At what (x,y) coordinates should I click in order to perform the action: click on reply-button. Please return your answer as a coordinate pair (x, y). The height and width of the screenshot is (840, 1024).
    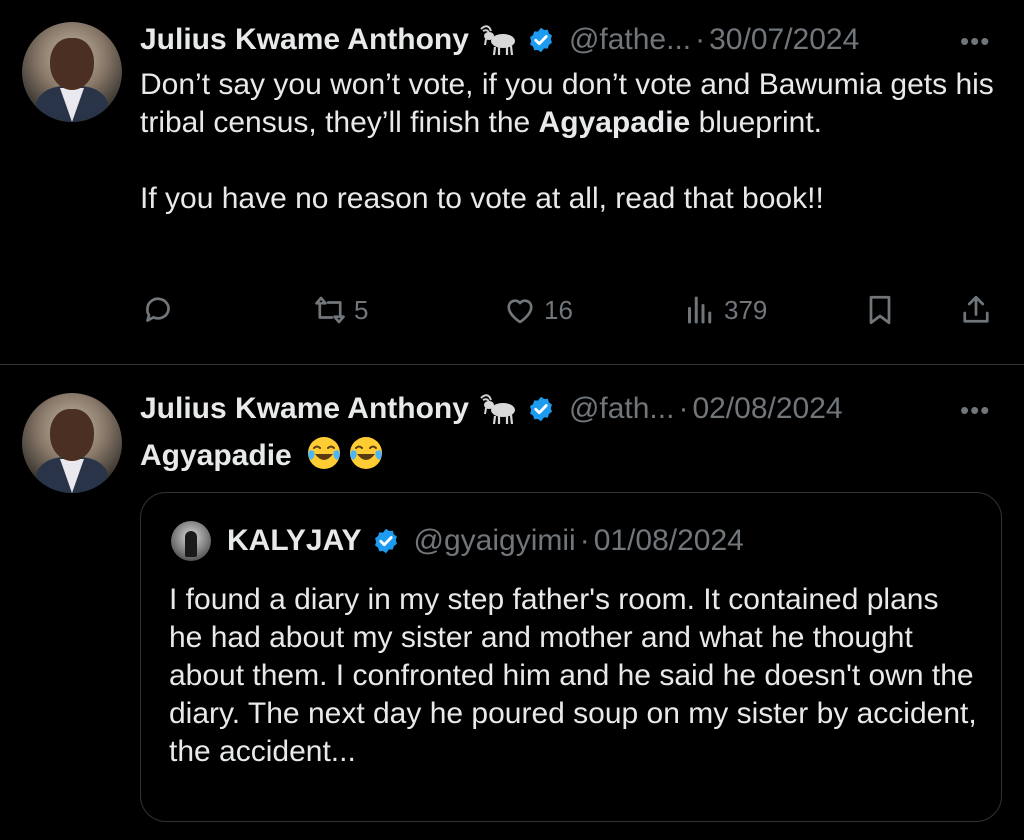
    Looking at the image, I should click on (158, 310).